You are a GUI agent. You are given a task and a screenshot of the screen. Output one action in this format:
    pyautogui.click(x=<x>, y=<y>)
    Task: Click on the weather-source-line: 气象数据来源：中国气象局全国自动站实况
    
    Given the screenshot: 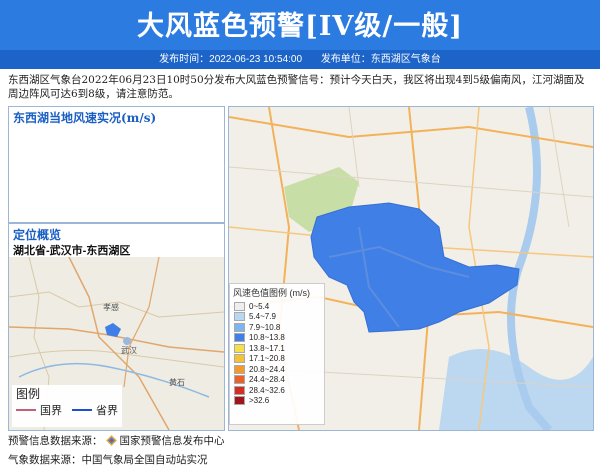 What is the action you would take?
    pyautogui.click(x=108, y=460)
    